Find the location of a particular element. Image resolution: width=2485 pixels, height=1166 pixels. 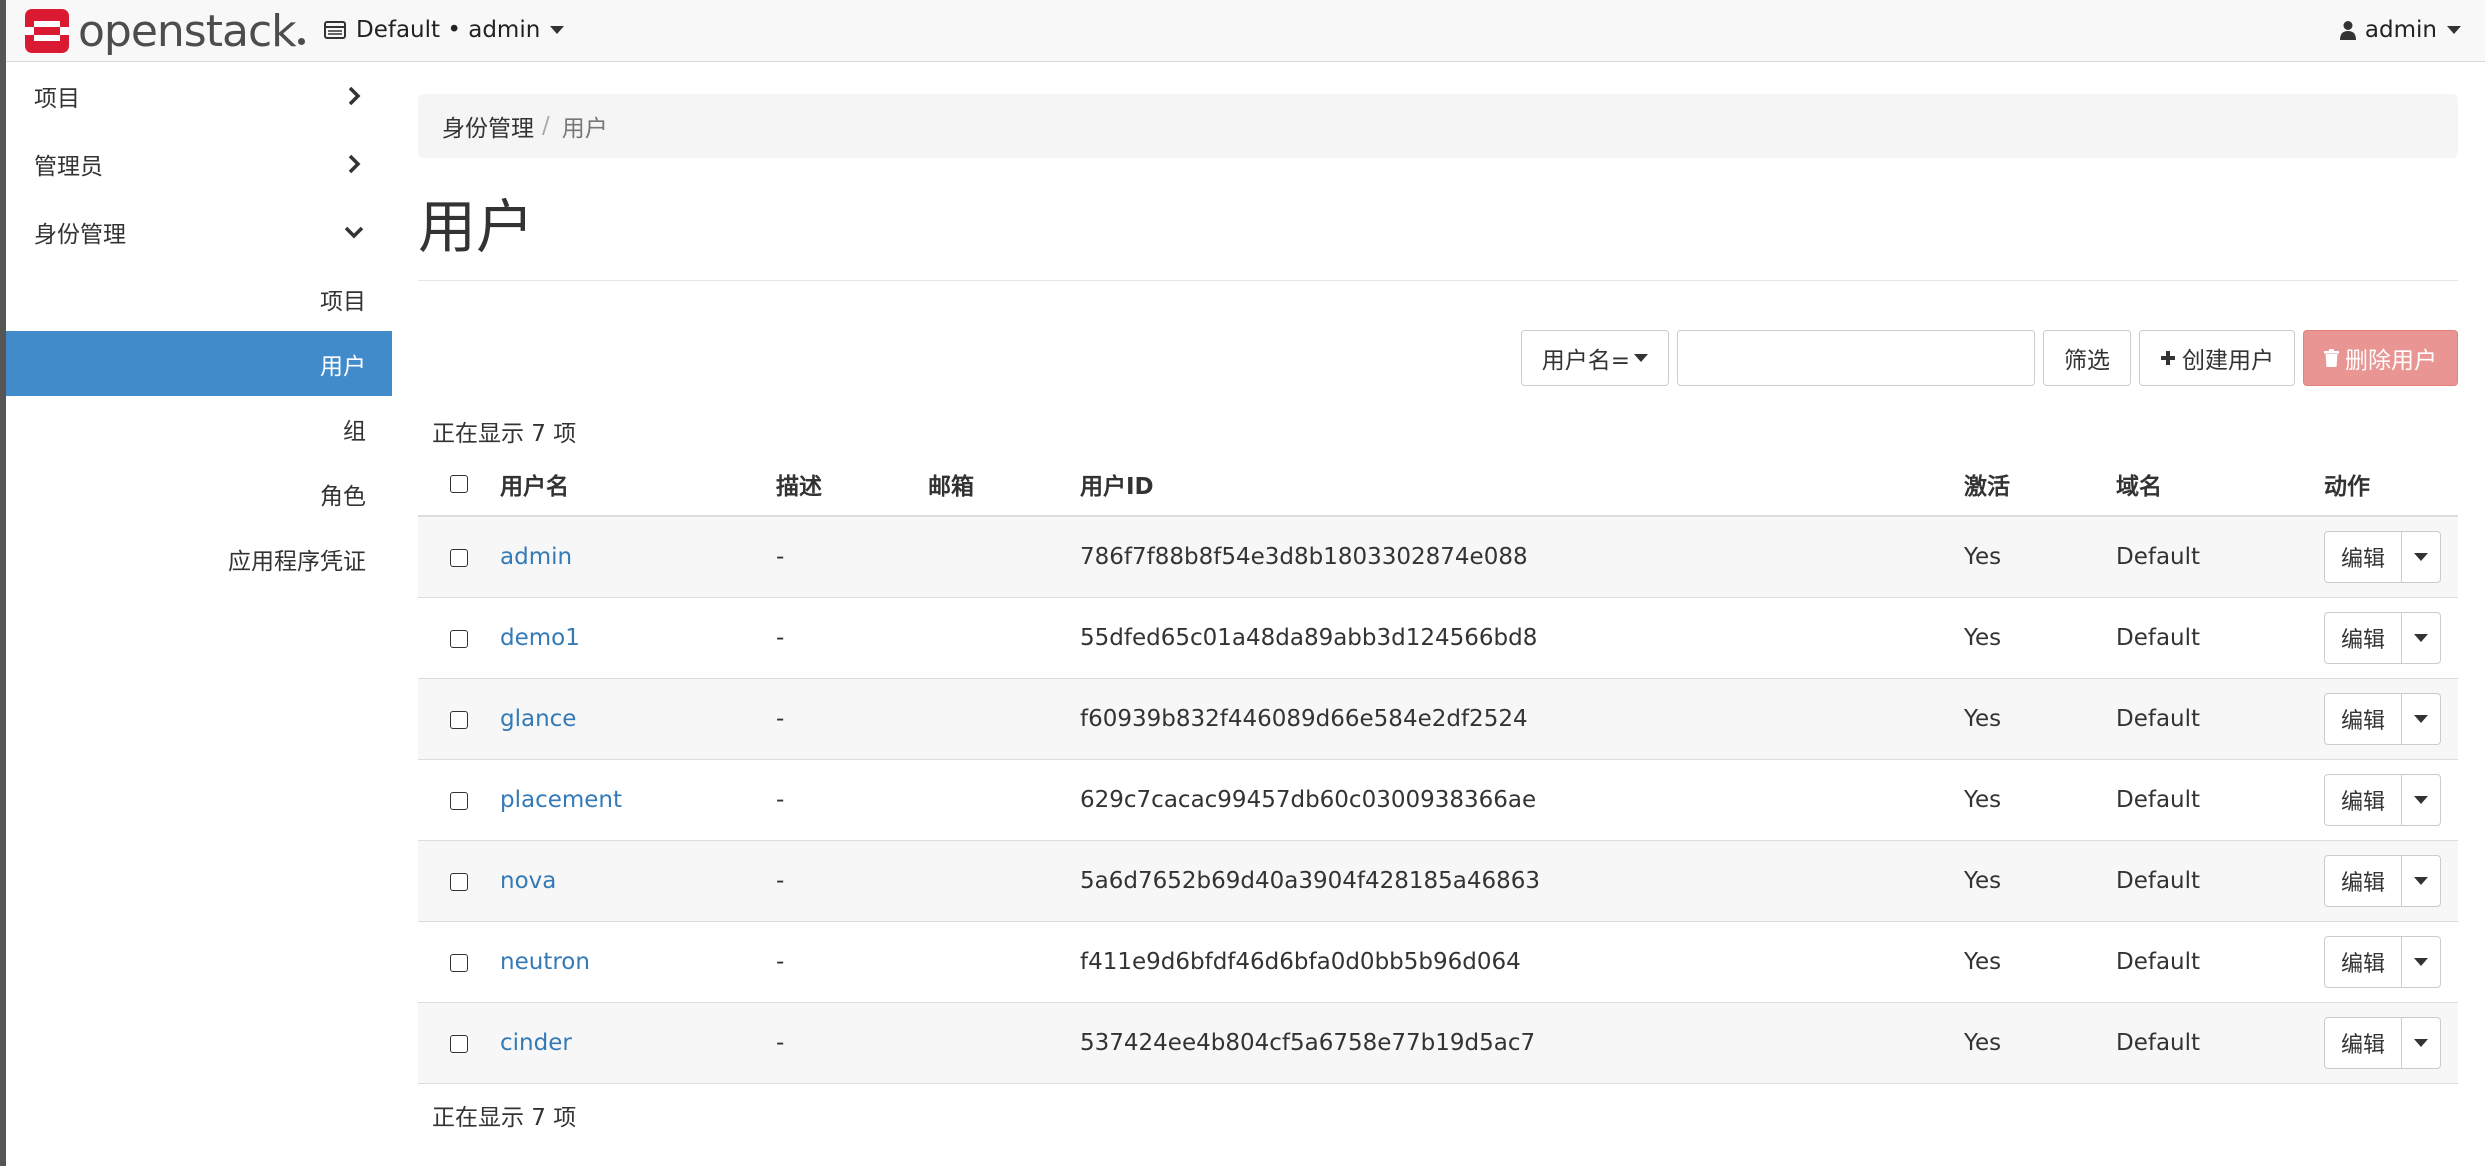

select-all-checkbox is located at coordinates (459, 484).